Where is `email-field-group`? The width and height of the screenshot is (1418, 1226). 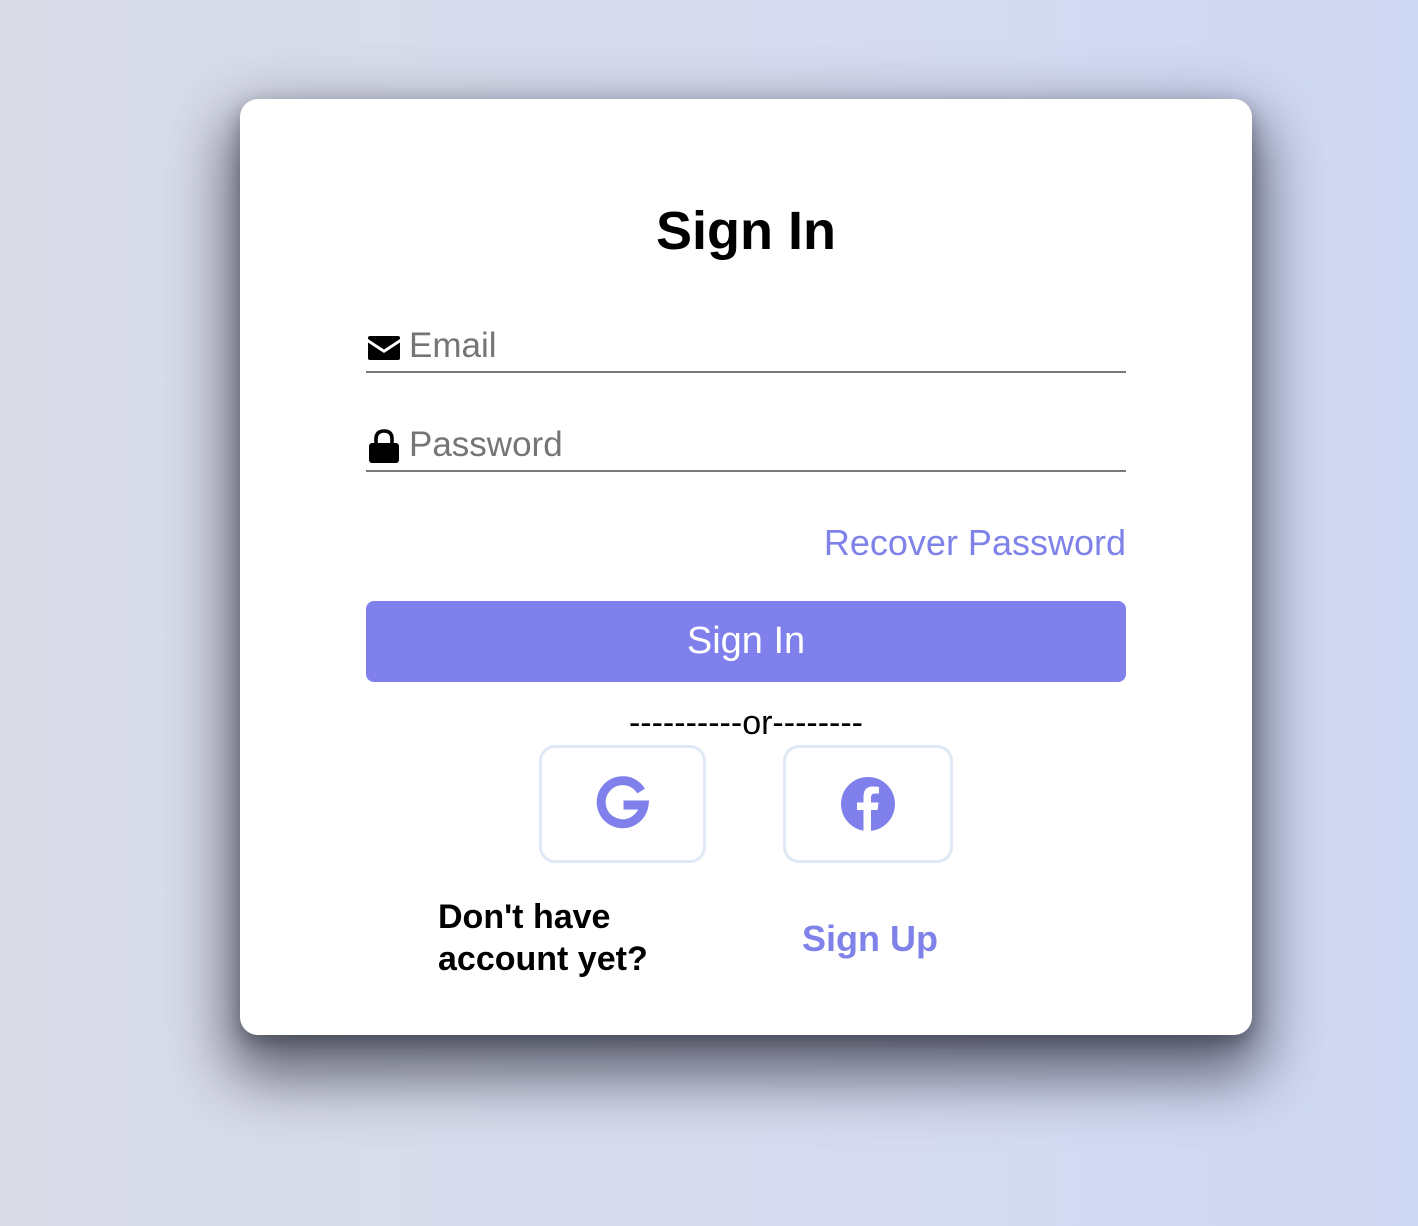 email-field-group is located at coordinates (746, 348).